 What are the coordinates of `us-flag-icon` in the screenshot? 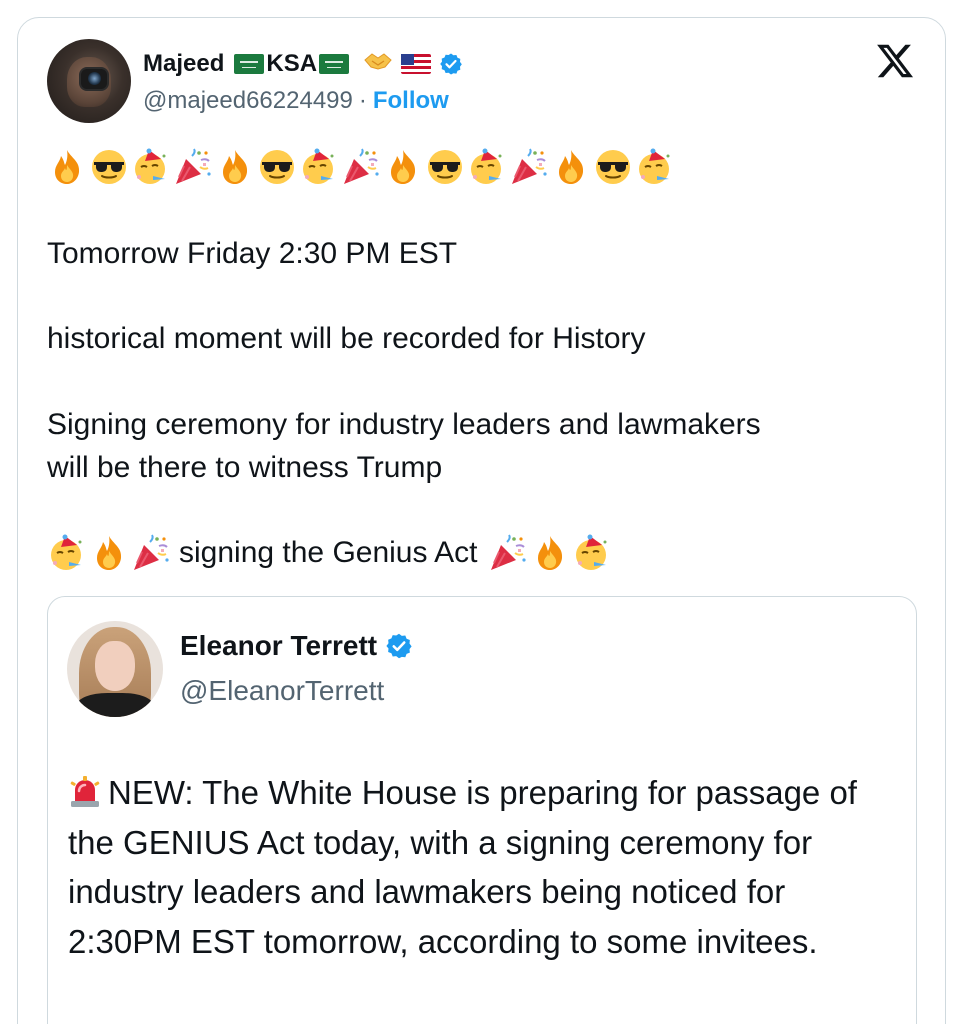 It's located at (416, 64).